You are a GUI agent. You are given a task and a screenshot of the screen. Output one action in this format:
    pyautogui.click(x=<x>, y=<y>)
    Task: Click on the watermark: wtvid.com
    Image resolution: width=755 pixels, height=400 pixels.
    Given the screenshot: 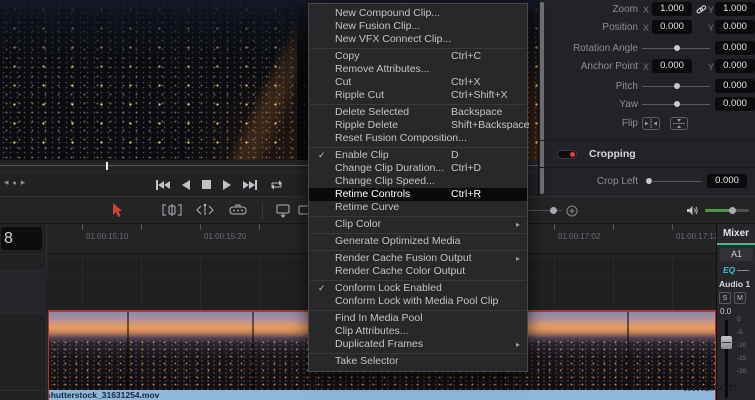 What is the action you would take?
    pyautogui.click(x=710, y=387)
    